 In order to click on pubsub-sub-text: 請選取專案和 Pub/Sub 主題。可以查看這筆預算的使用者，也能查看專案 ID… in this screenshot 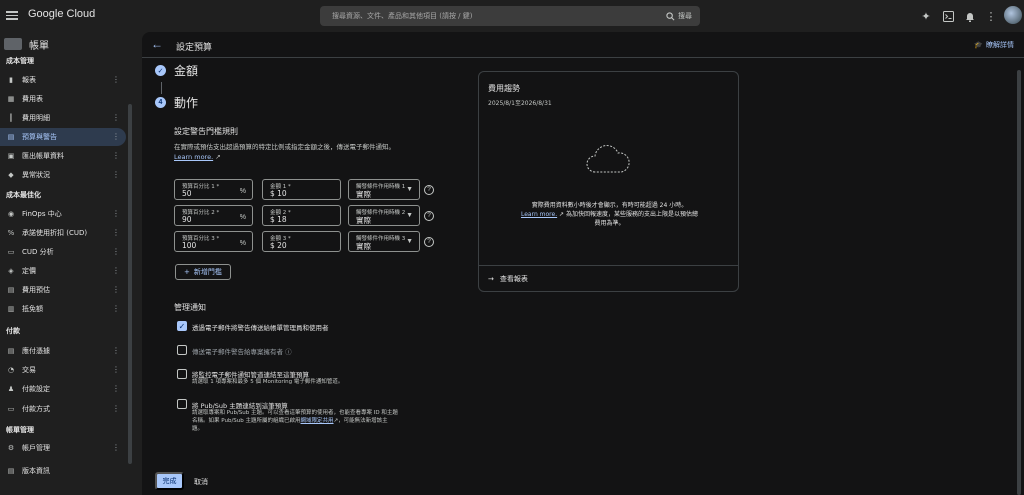, I will do `click(295, 413)`.